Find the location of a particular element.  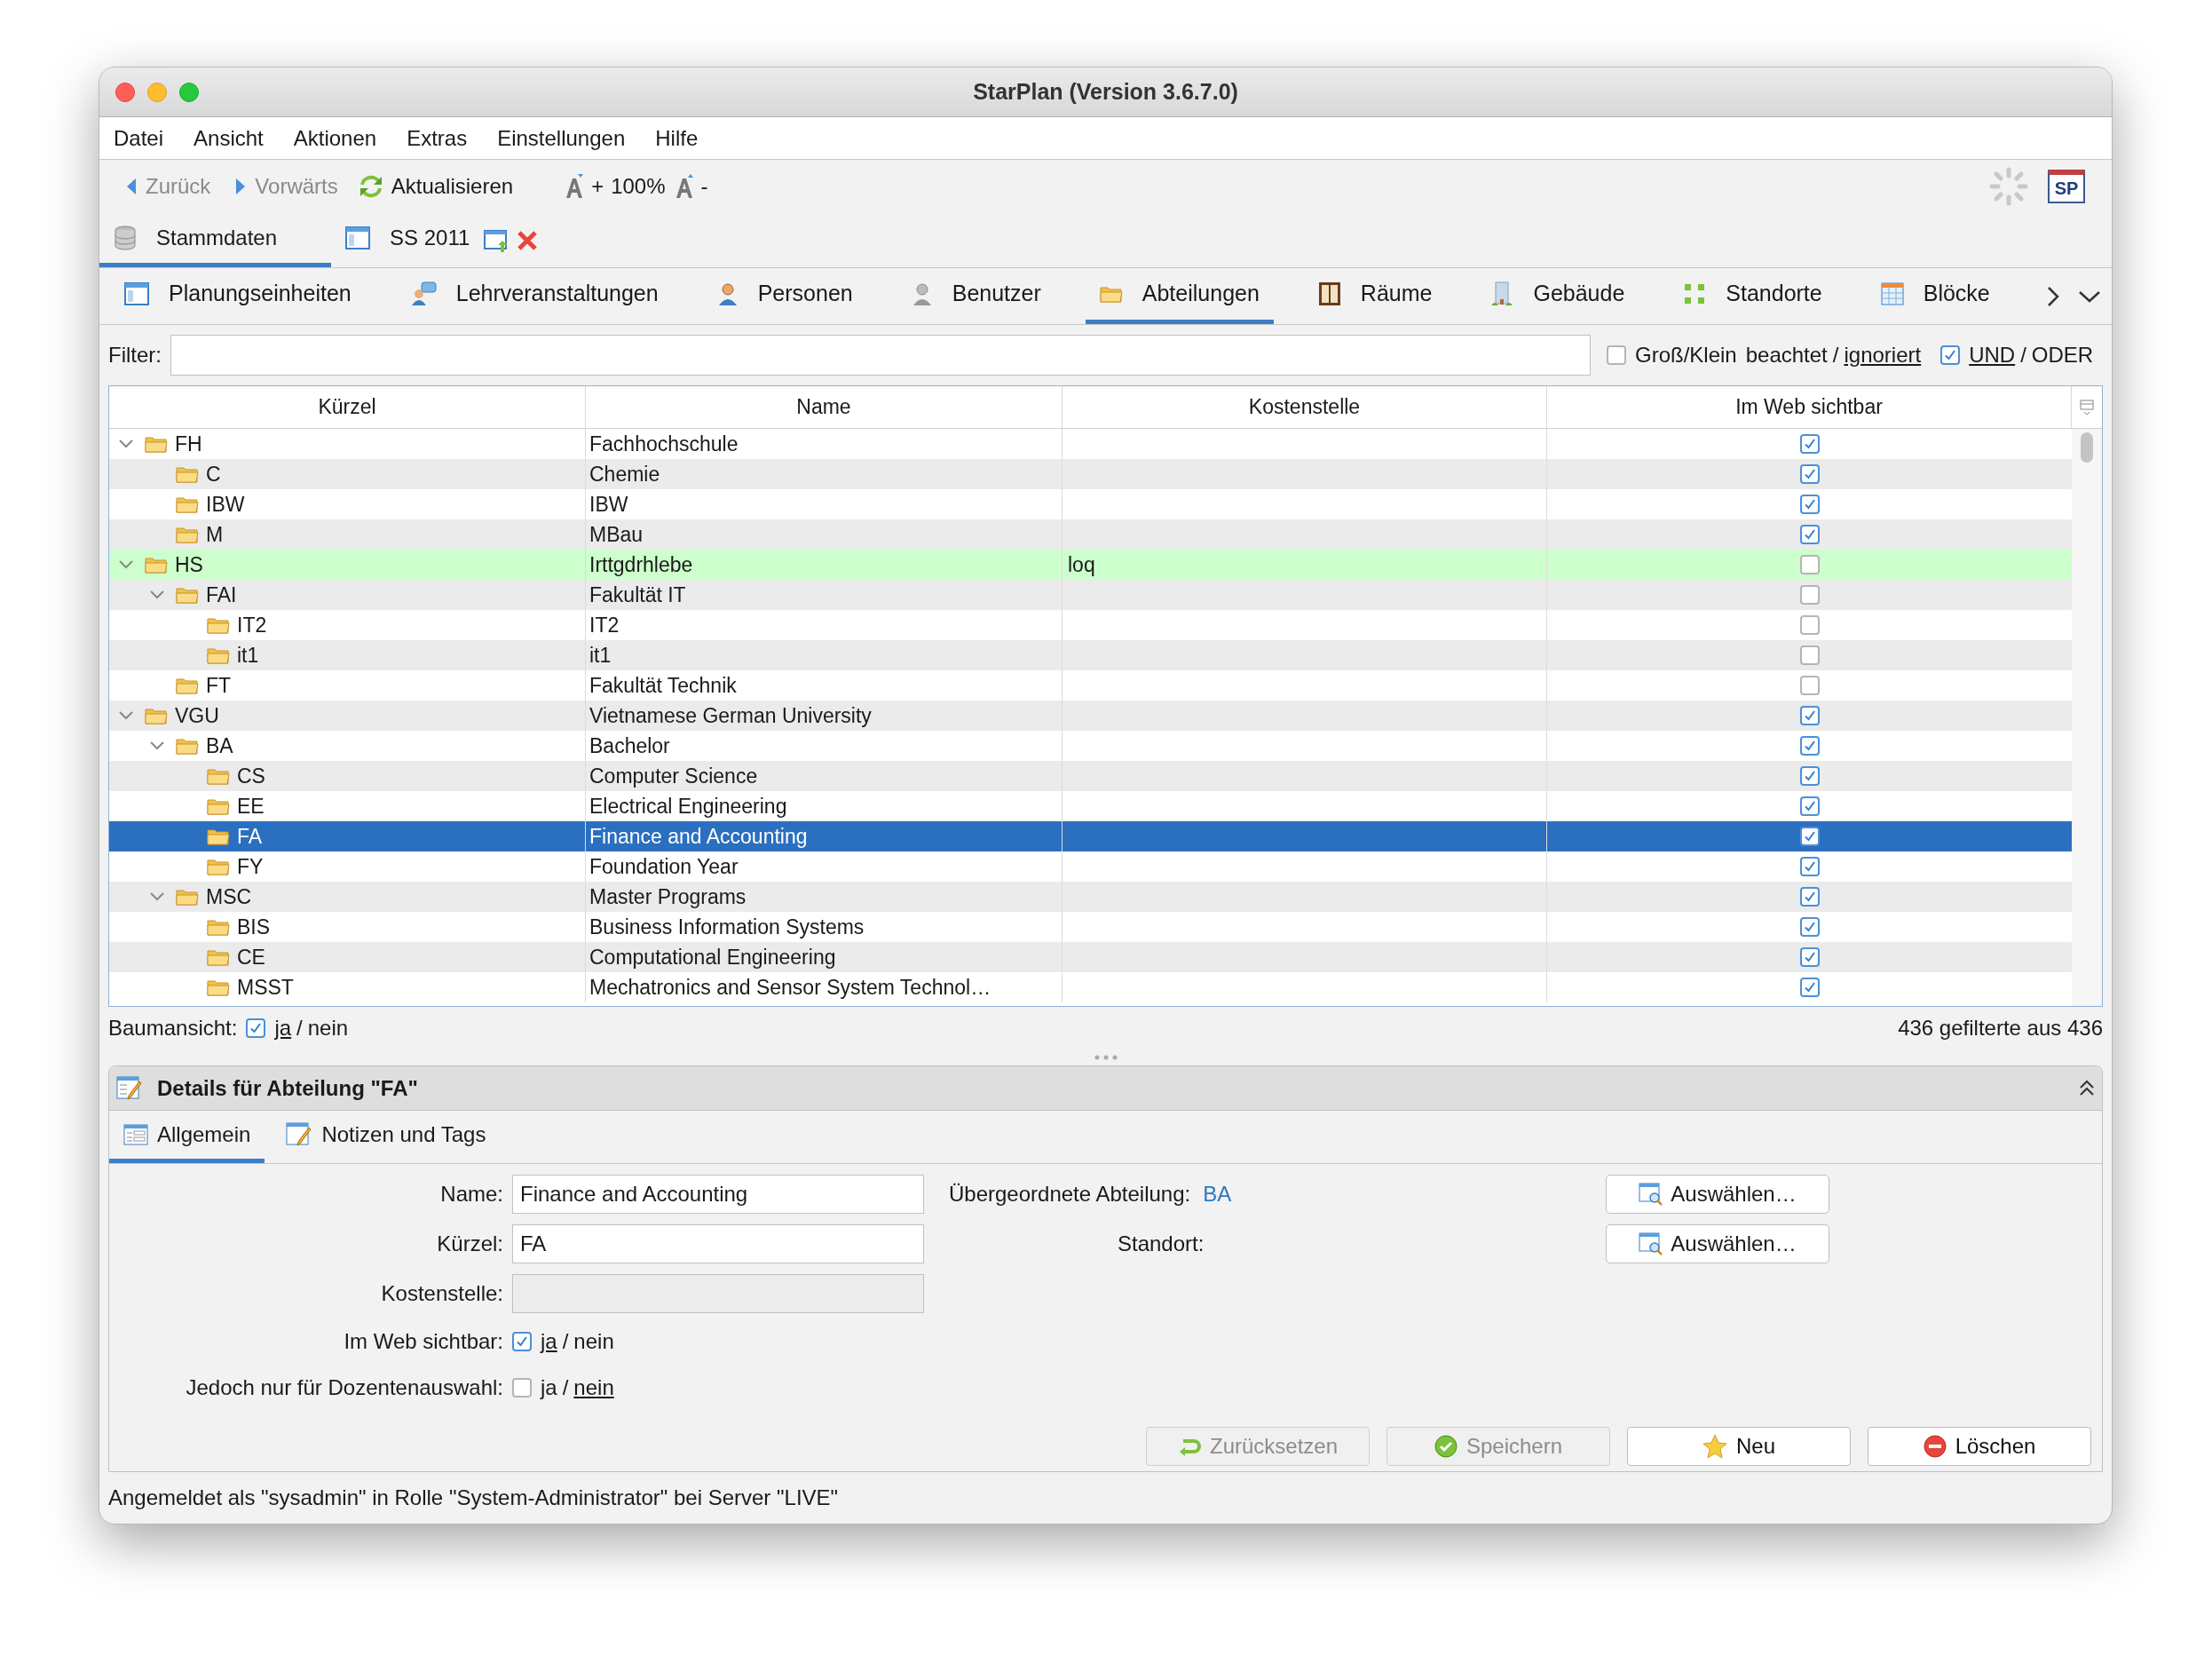

collapse-up-icon is located at coordinates (2087, 1088).